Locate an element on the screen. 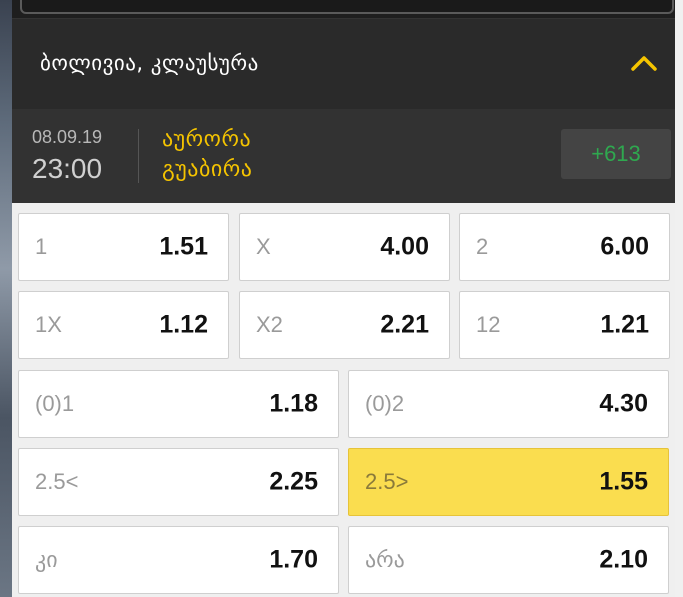 This screenshot has width=683, height=597. odd-value: 4.00 is located at coordinates (404, 246).